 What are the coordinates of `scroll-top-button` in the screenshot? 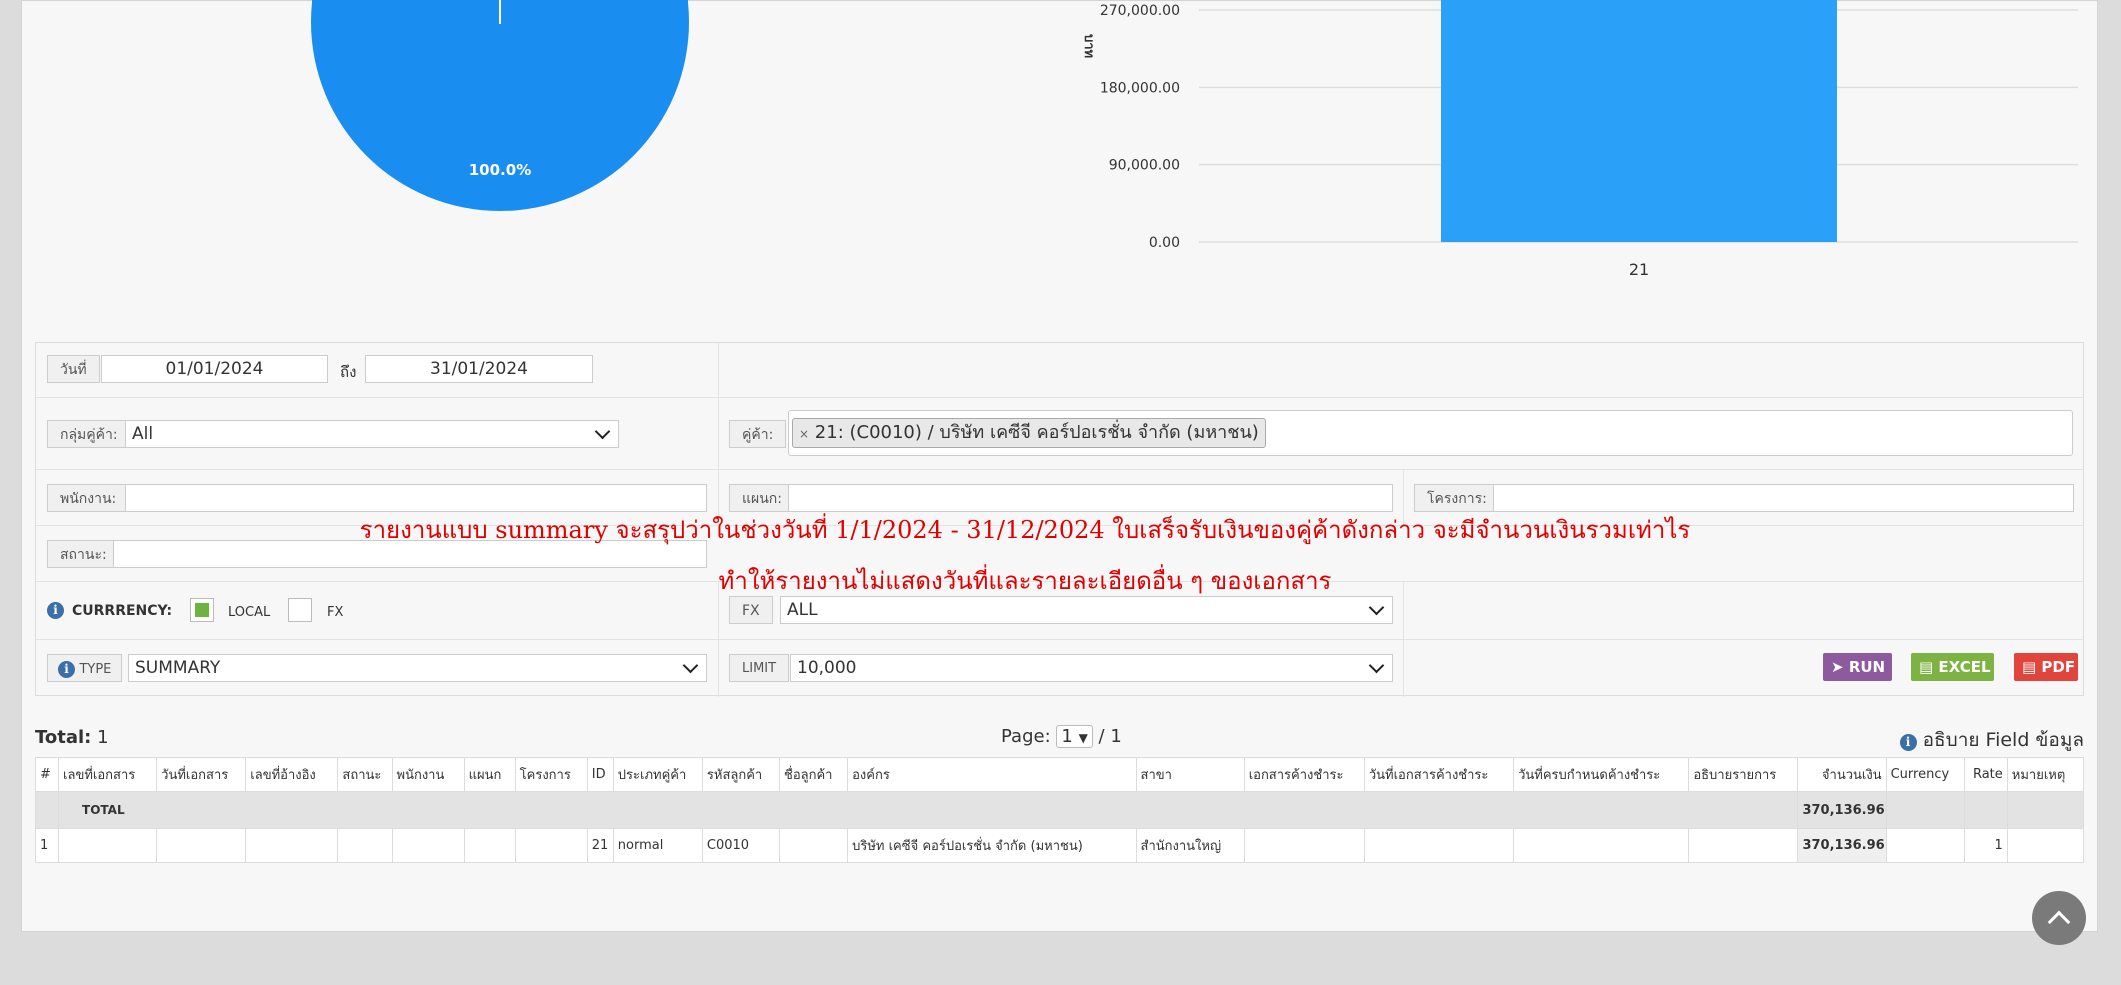 It's located at (2059, 918).